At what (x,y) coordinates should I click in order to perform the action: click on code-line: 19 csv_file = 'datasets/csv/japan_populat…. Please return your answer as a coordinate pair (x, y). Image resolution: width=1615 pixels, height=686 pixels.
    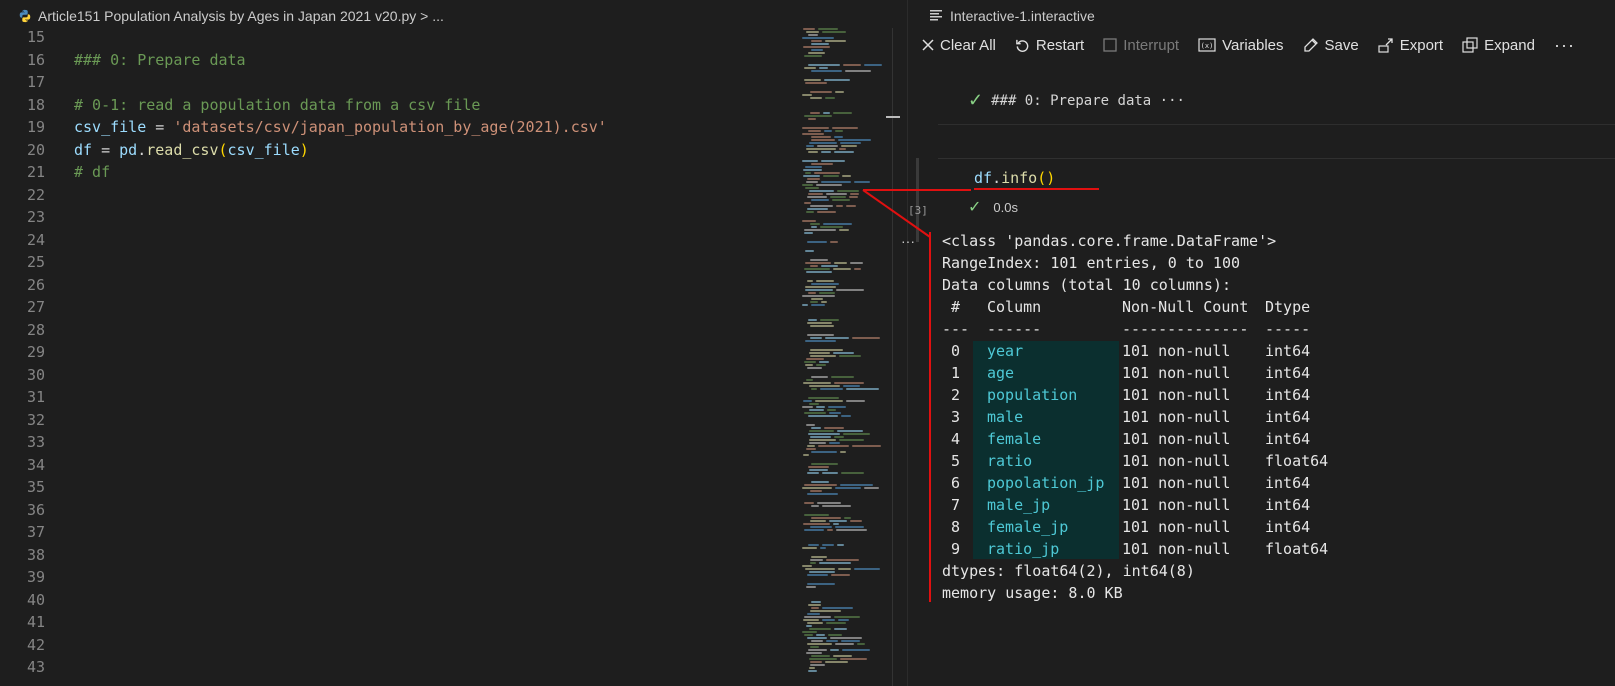
    Looking at the image, I should click on (400, 127).